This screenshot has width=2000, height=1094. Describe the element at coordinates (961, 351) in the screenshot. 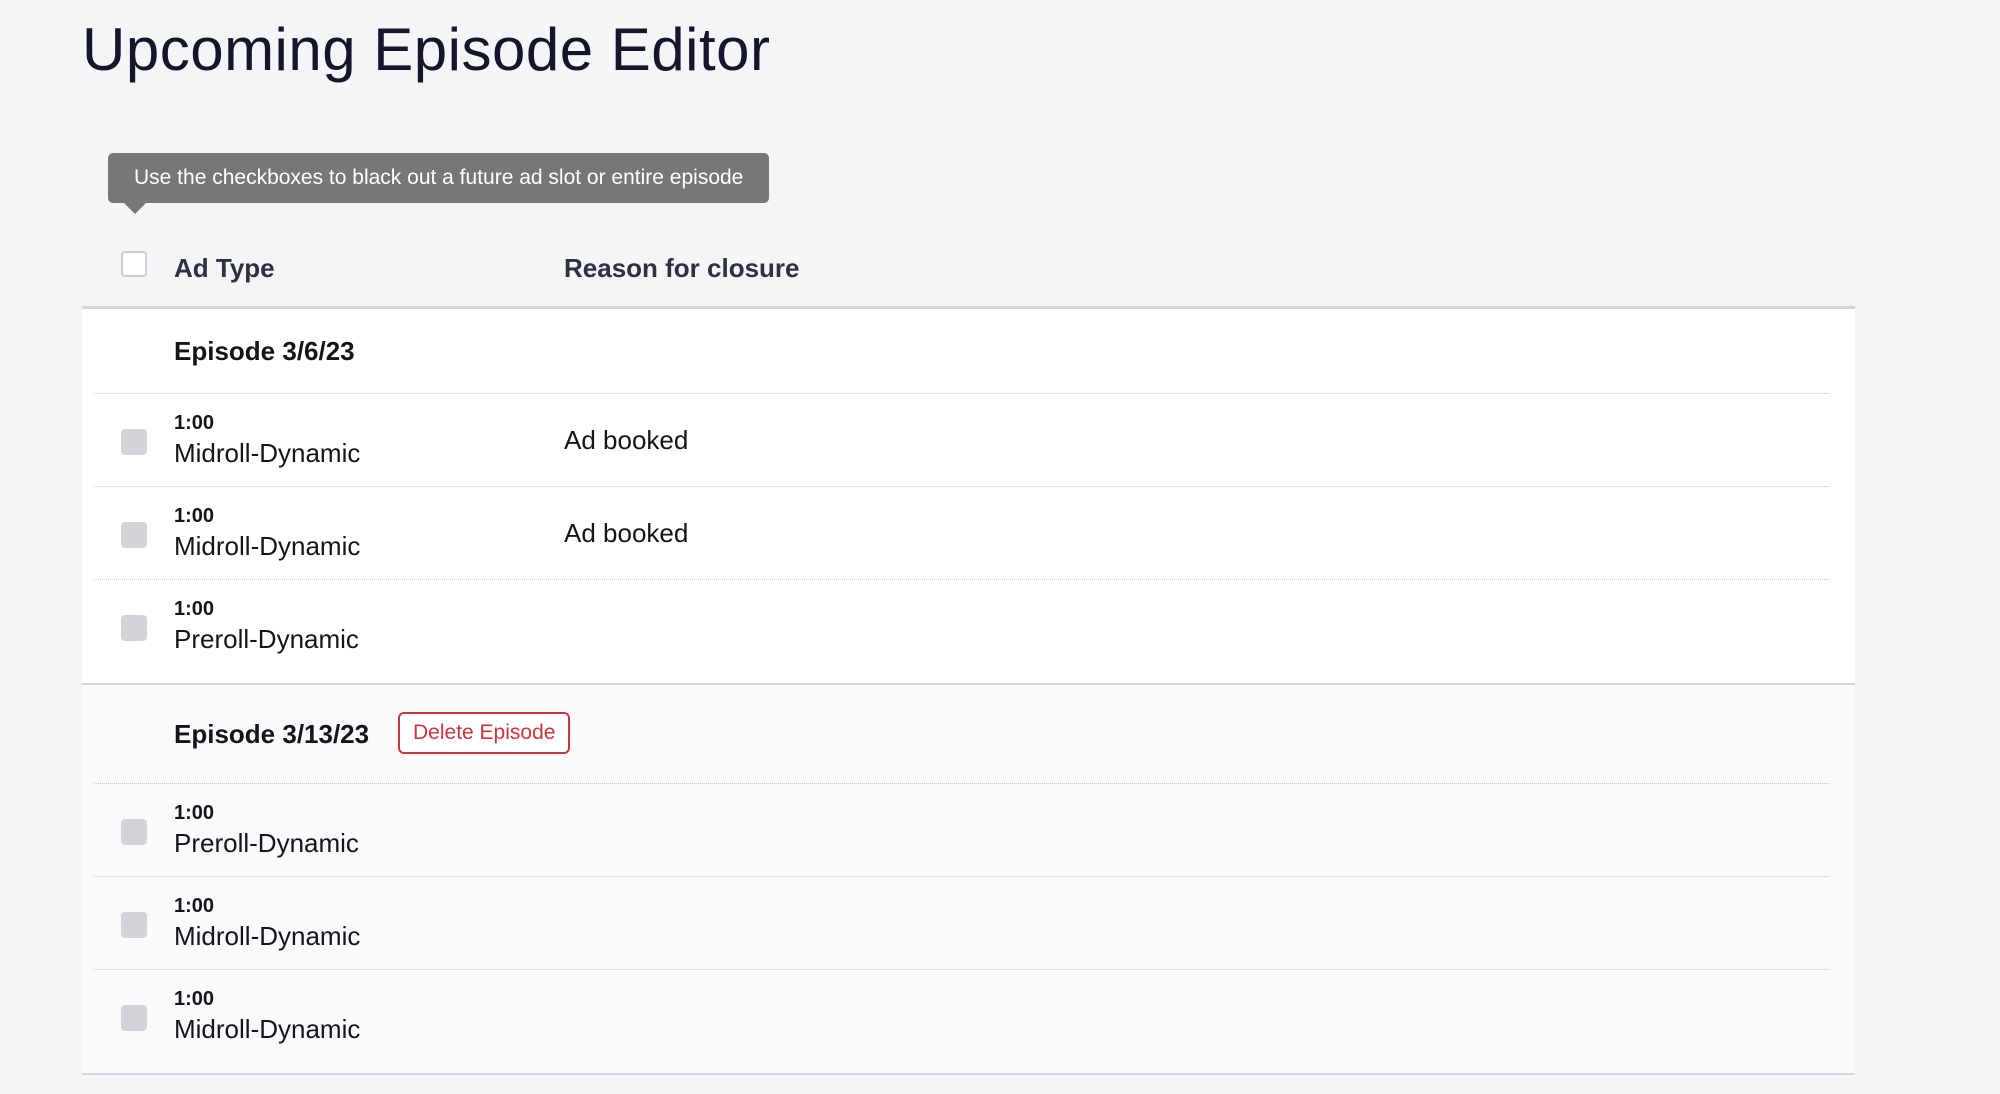

I see `episode-header: Episode 3/6/23` at that location.